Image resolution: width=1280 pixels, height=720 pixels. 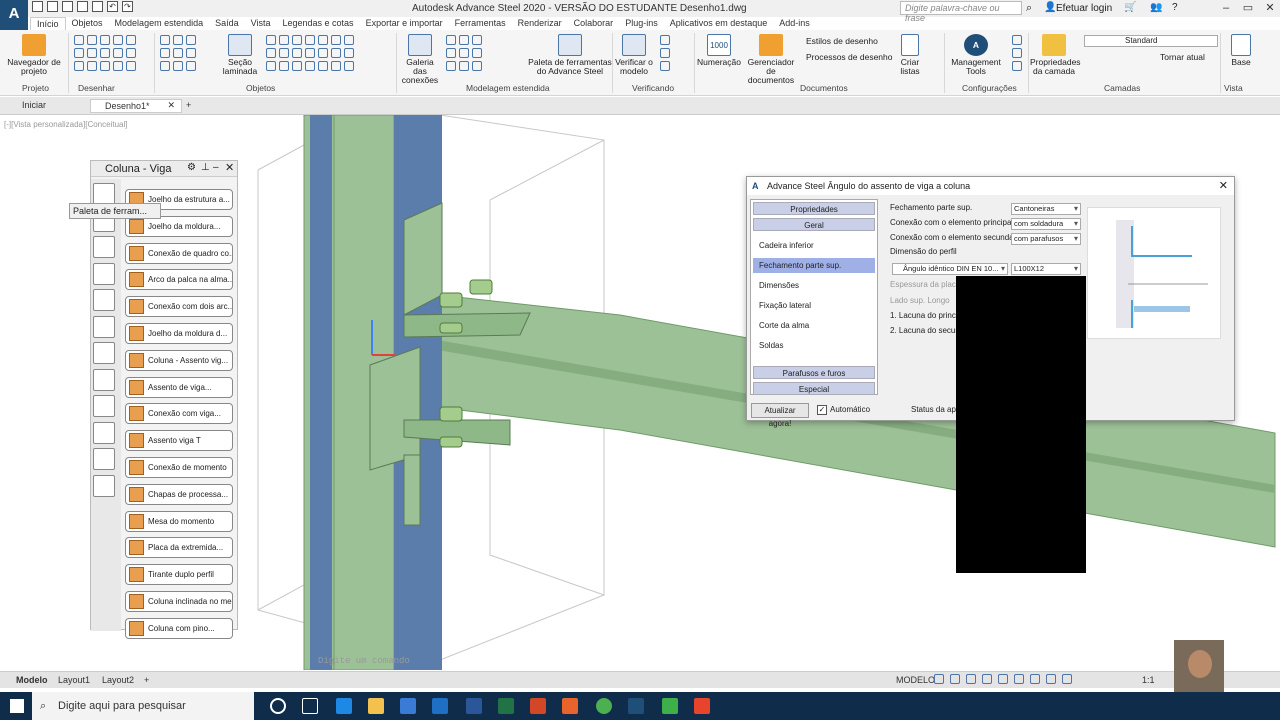 What do you see at coordinates (178, 66) in the screenshot?
I see `grid-line-icon` at bounding box center [178, 66].